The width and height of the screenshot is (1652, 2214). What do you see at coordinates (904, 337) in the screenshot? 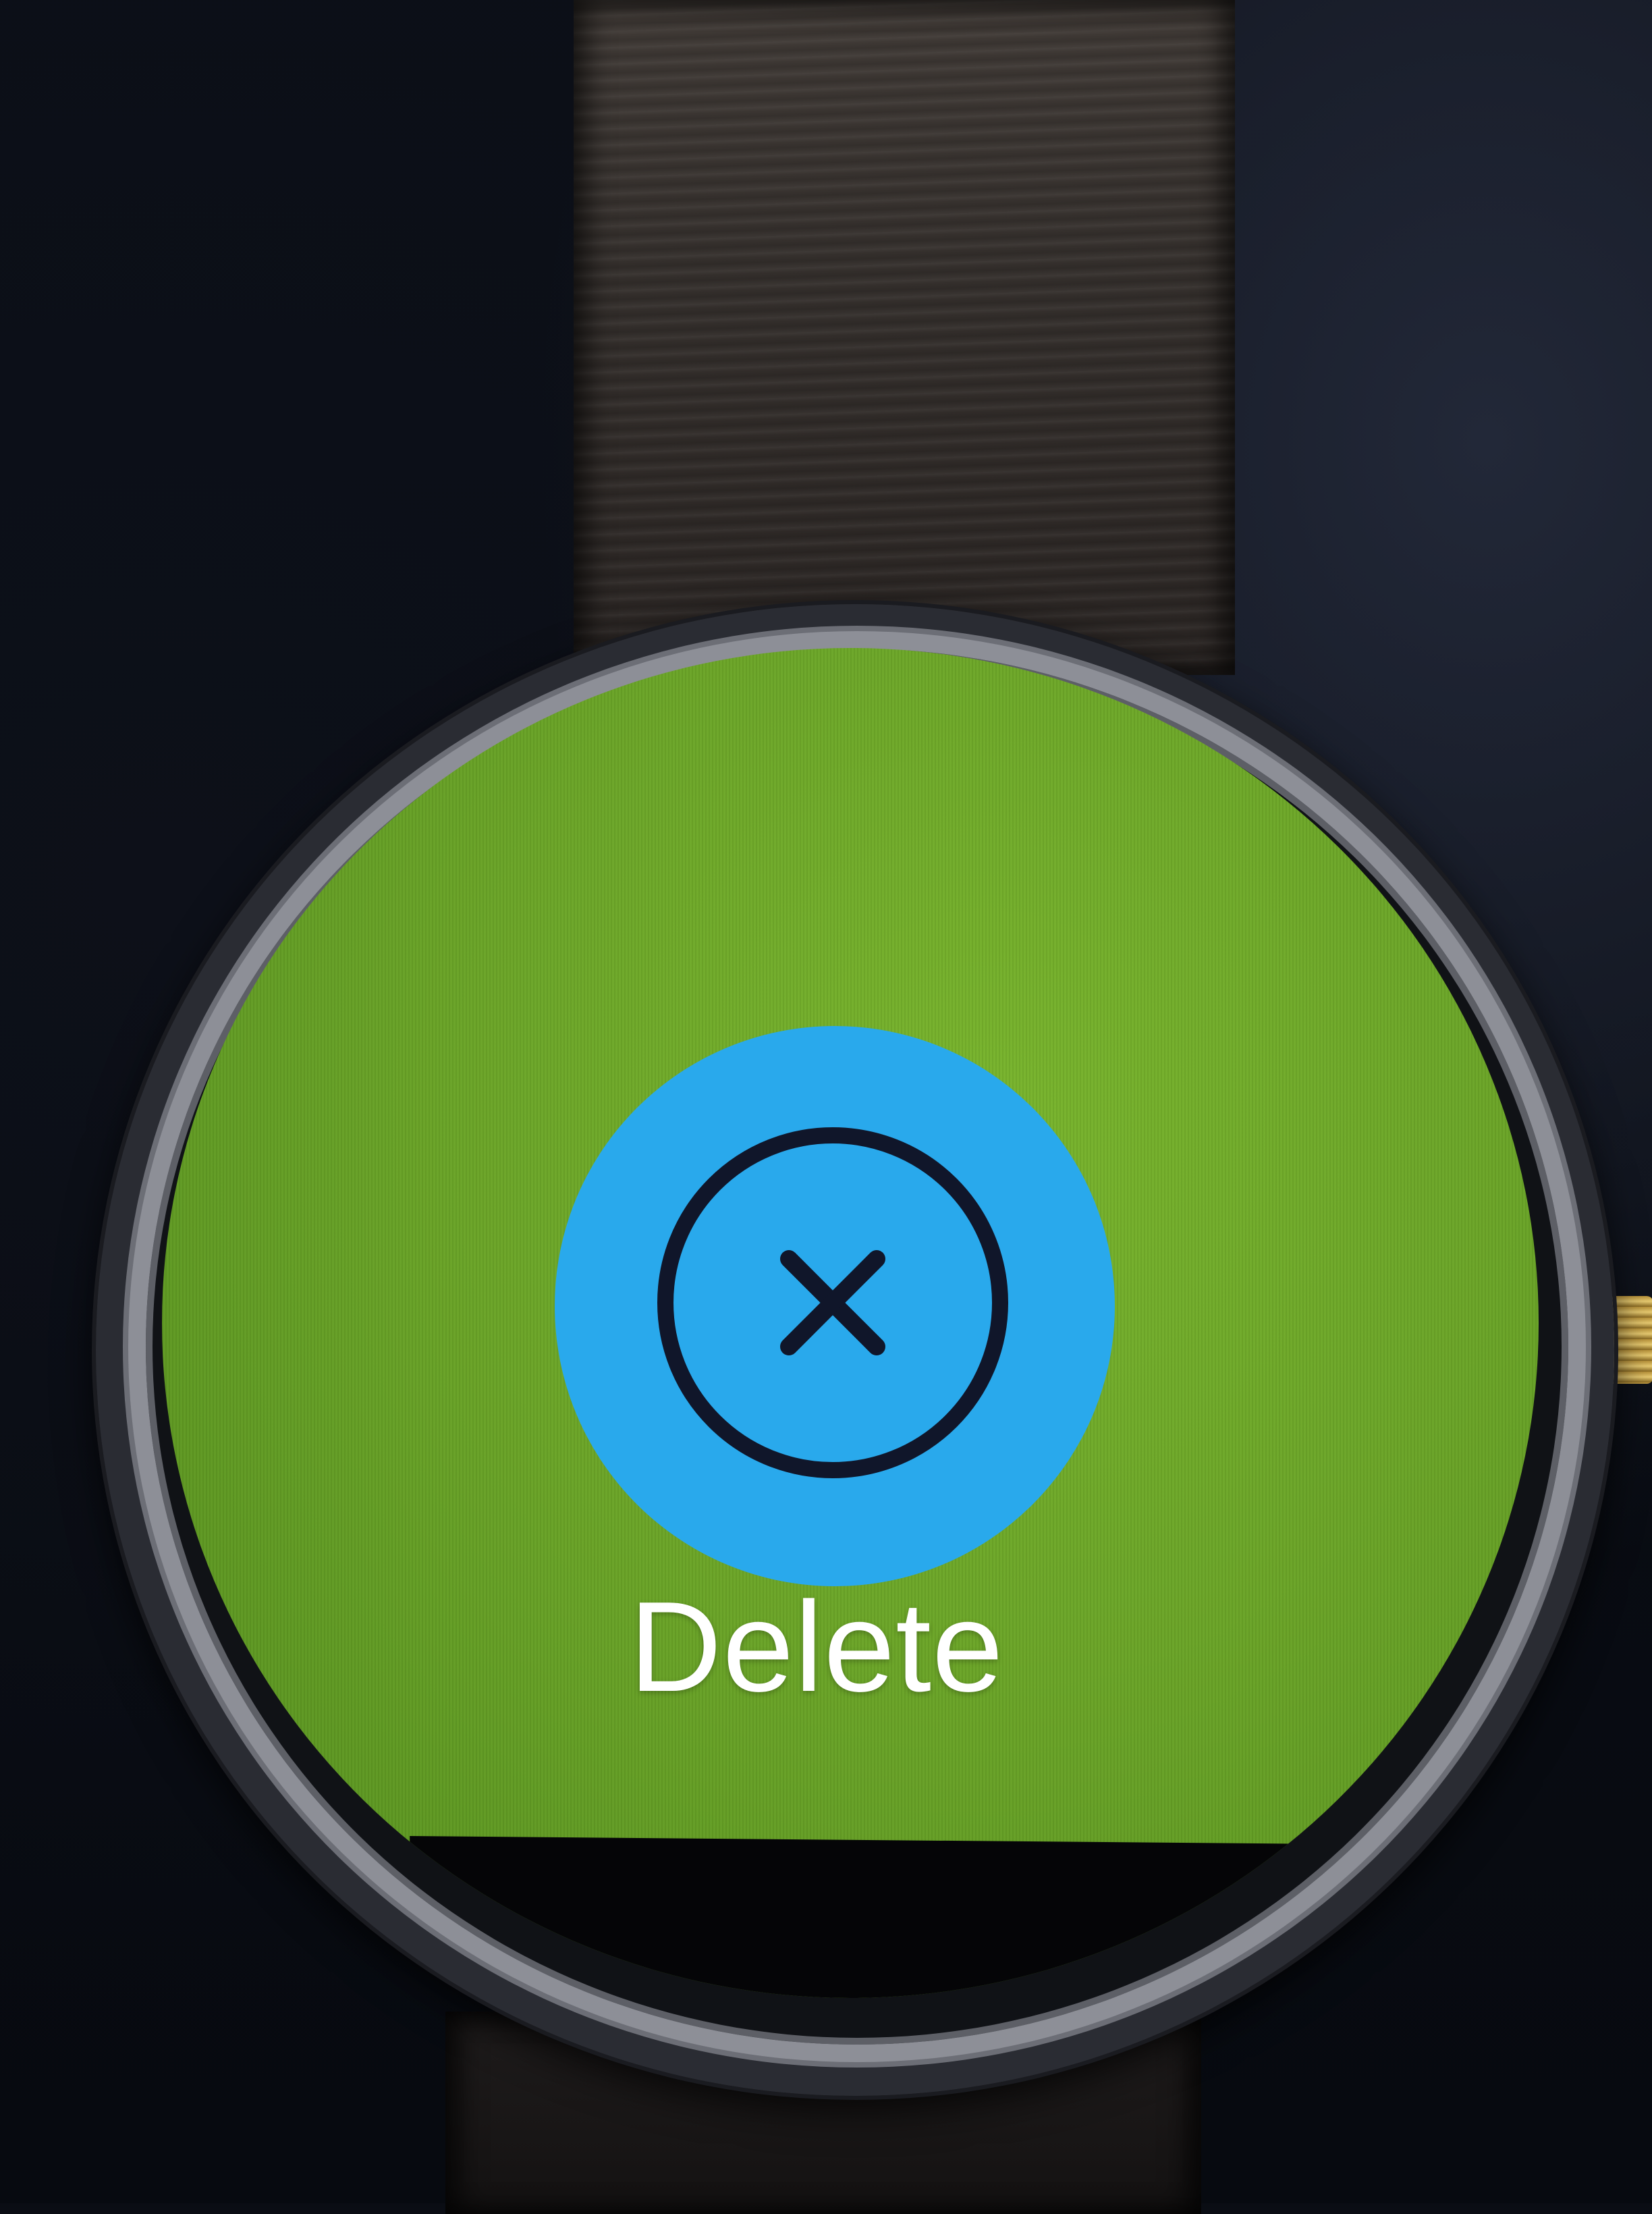
I see `watch-strap-top` at bounding box center [904, 337].